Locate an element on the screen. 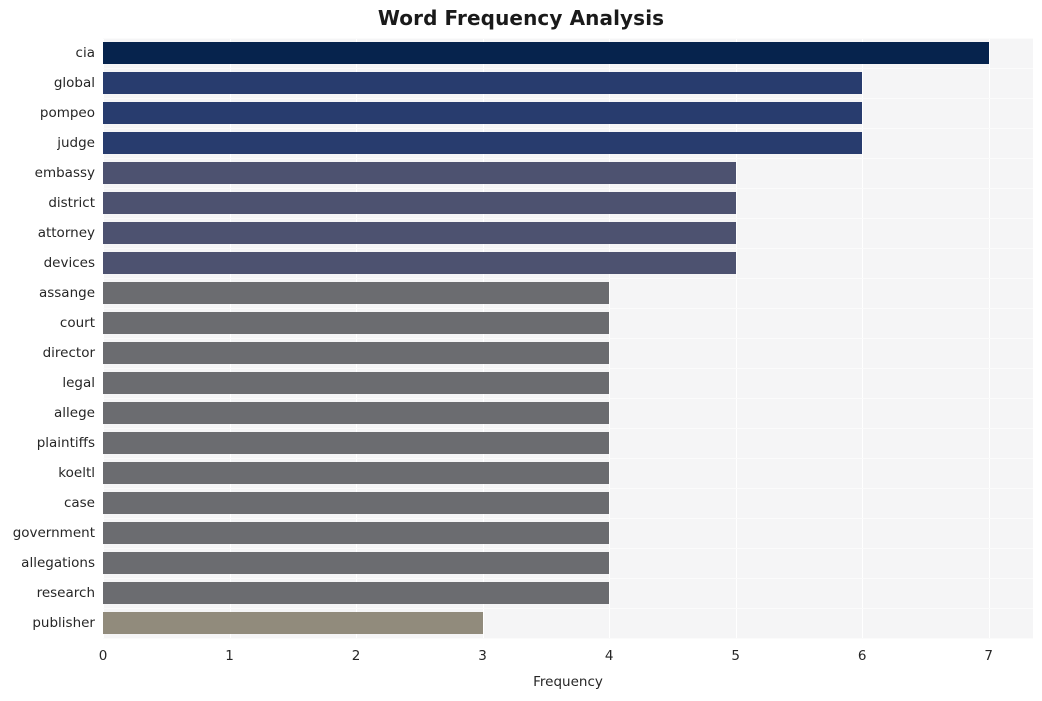 The image size is (1042, 701). bar-devices is located at coordinates (419, 263).